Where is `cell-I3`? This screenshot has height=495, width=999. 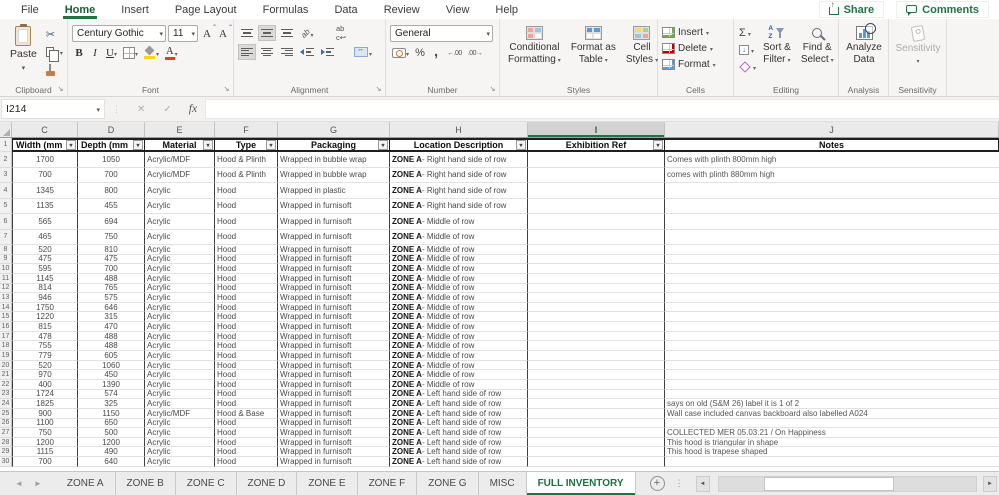
cell-I3 is located at coordinates (596, 175).